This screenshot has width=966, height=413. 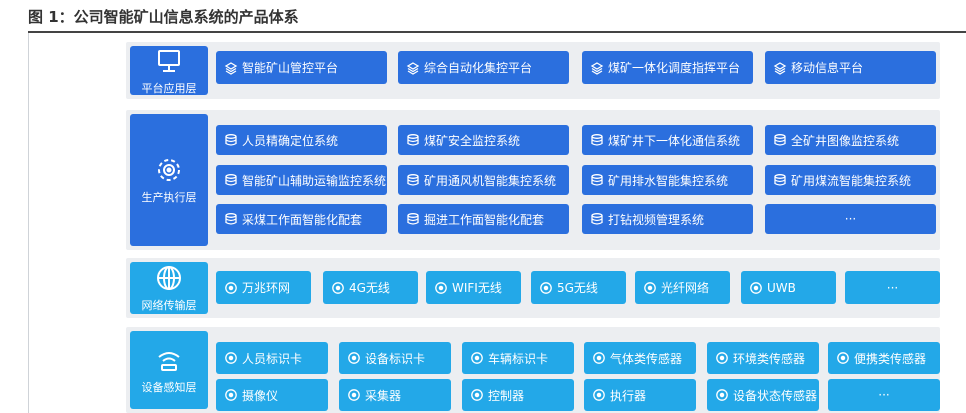 I want to click on system-item: 光纤网络, so click(x=682, y=287).